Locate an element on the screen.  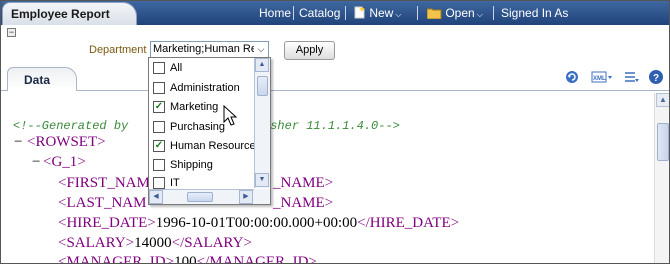
export-xml-icon: XML is located at coordinates (602, 77).